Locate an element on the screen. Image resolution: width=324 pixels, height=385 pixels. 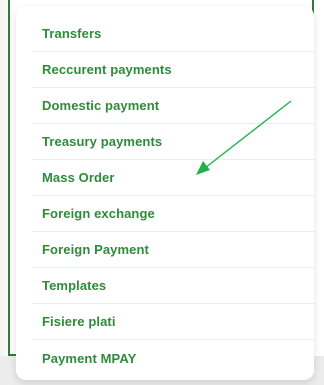
menu-item-label: Templates is located at coordinates (74, 285).